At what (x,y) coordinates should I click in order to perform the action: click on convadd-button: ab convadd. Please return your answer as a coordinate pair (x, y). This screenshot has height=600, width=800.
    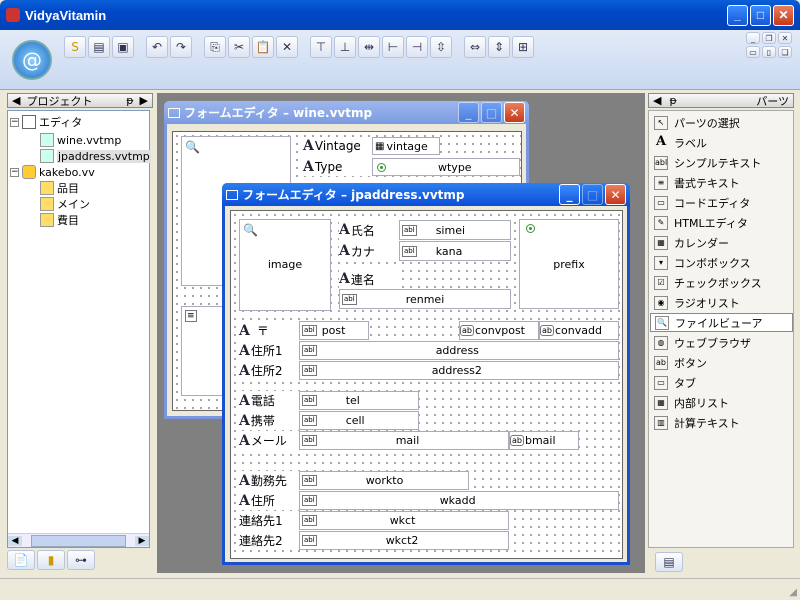
    Looking at the image, I should click on (579, 330).